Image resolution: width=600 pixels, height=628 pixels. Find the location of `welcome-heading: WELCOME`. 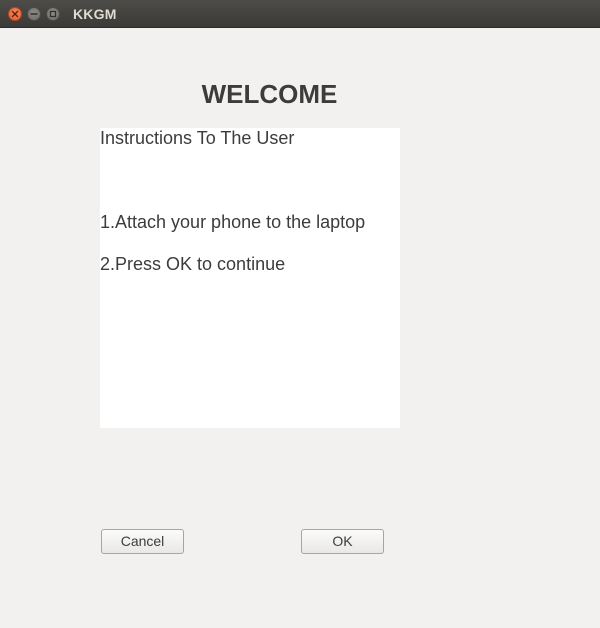

welcome-heading: WELCOME is located at coordinates (269, 94).